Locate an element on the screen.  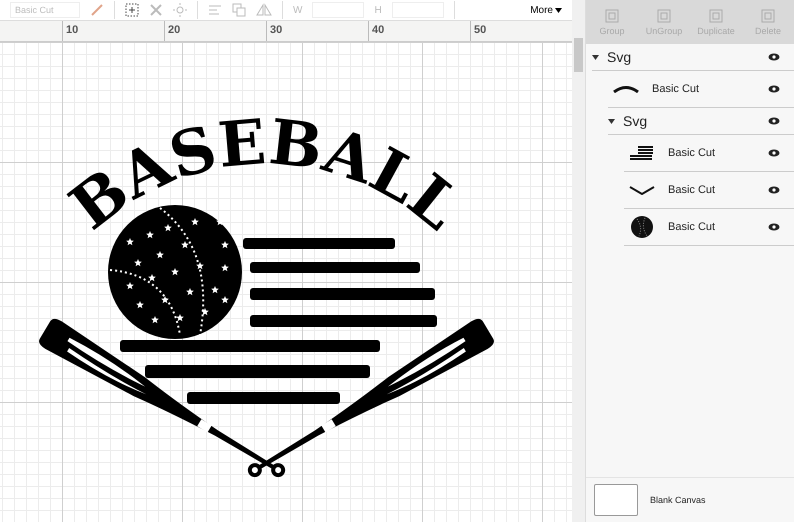
arched-text-thumbnail-icon is located at coordinates (626, 89).